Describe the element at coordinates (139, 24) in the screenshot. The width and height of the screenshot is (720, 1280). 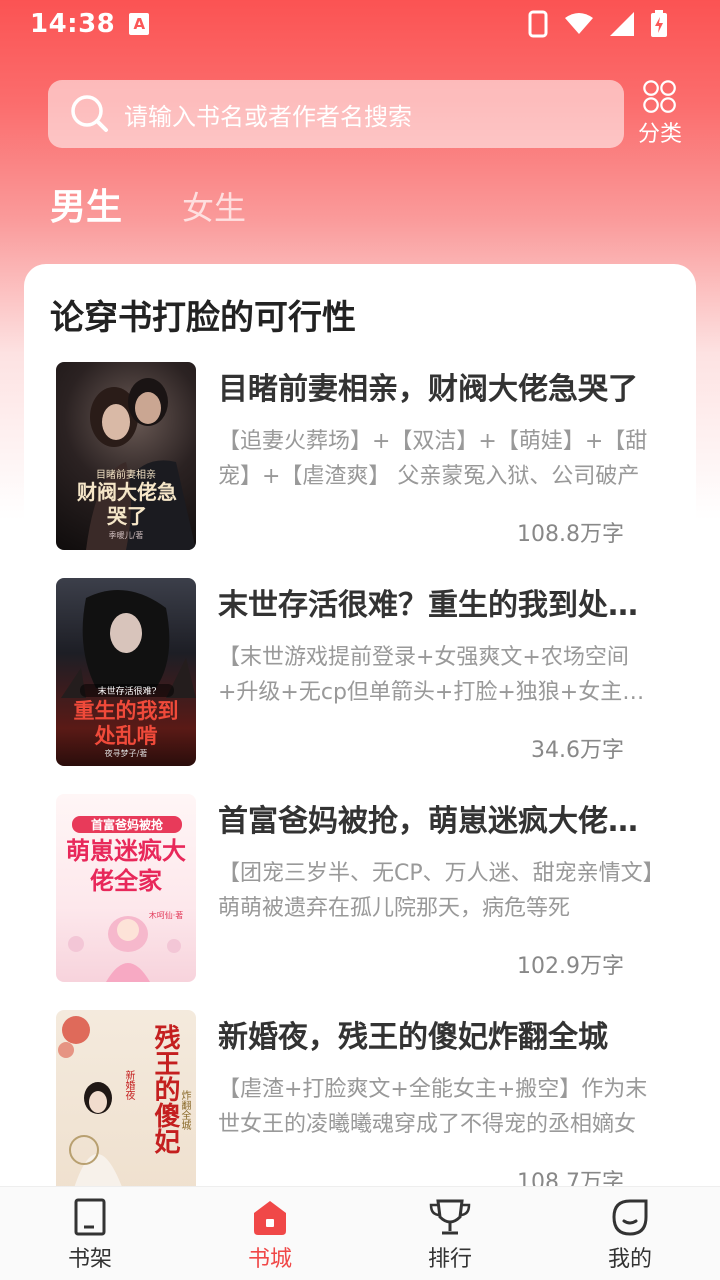
I see `notification-icon: A` at that location.